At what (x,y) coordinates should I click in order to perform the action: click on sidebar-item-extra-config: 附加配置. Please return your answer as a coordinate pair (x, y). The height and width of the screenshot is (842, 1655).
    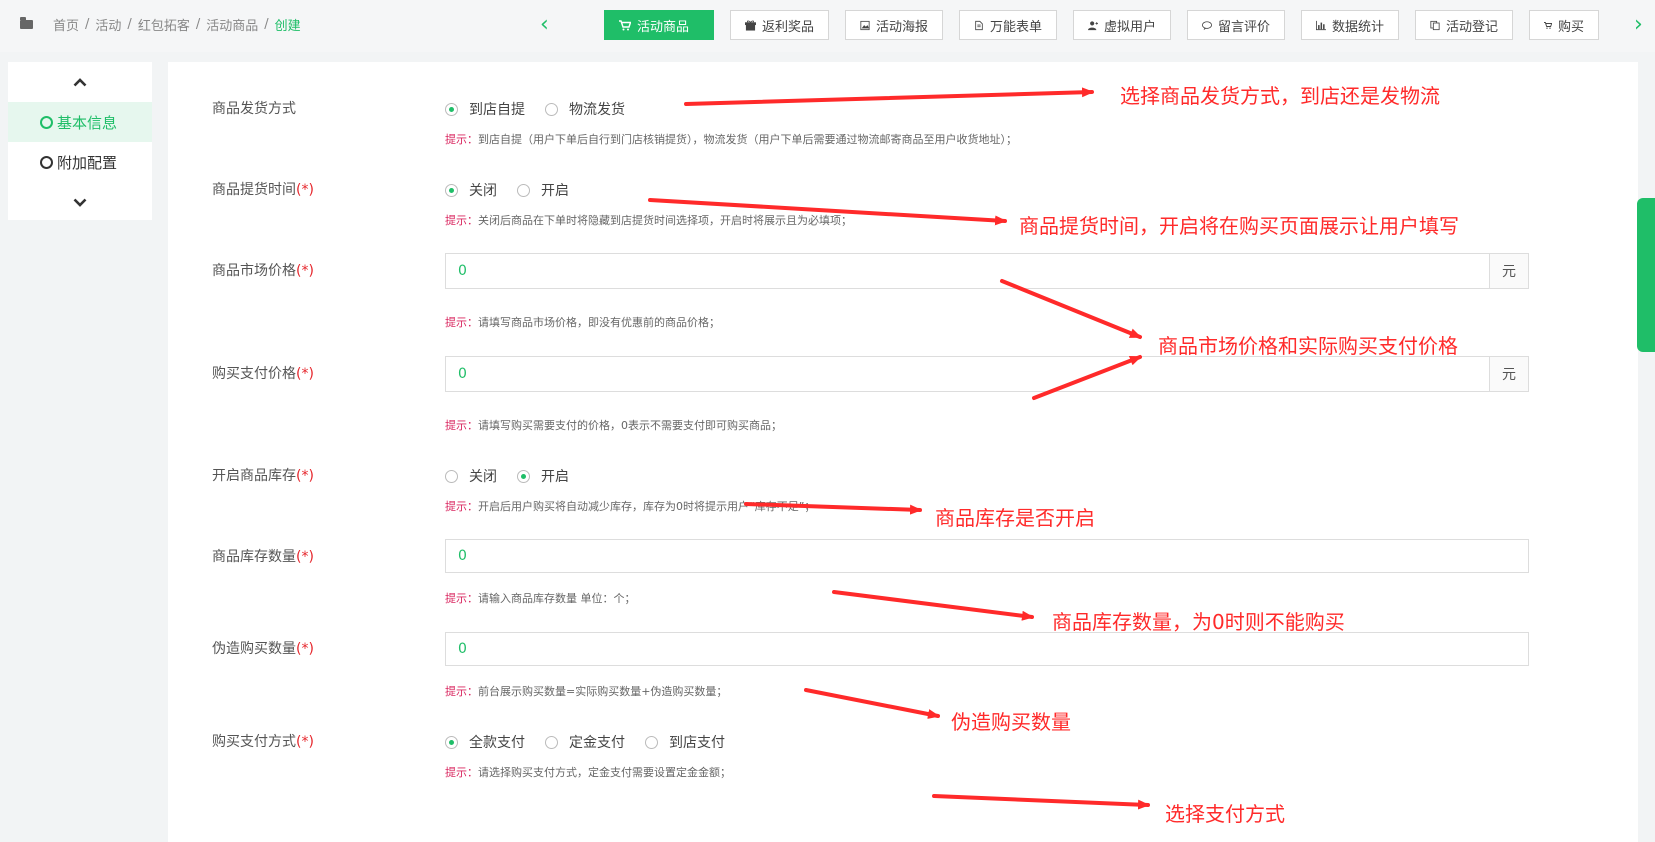
    Looking at the image, I should click on (80, 162).